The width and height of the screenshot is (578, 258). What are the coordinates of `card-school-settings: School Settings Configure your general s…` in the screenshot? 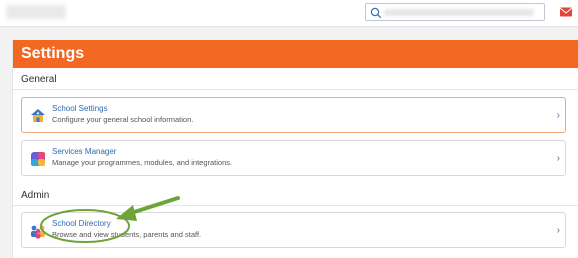 It's located at (293, 115).